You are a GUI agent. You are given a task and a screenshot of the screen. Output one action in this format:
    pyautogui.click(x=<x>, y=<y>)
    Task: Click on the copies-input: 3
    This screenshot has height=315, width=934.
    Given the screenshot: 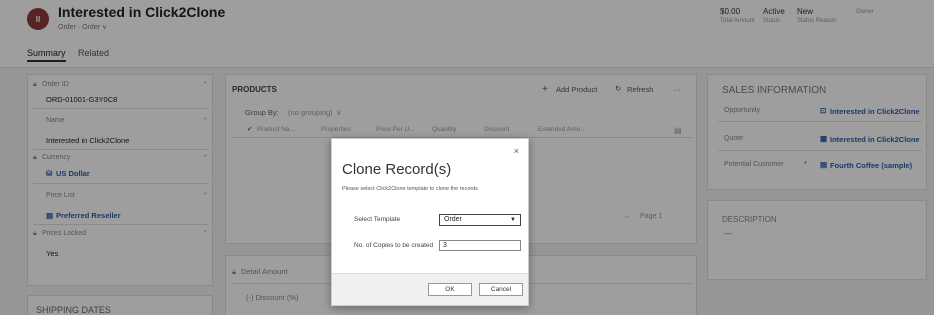 What is the action you would take?
    pyautogui.click(x=480, y=245)
    